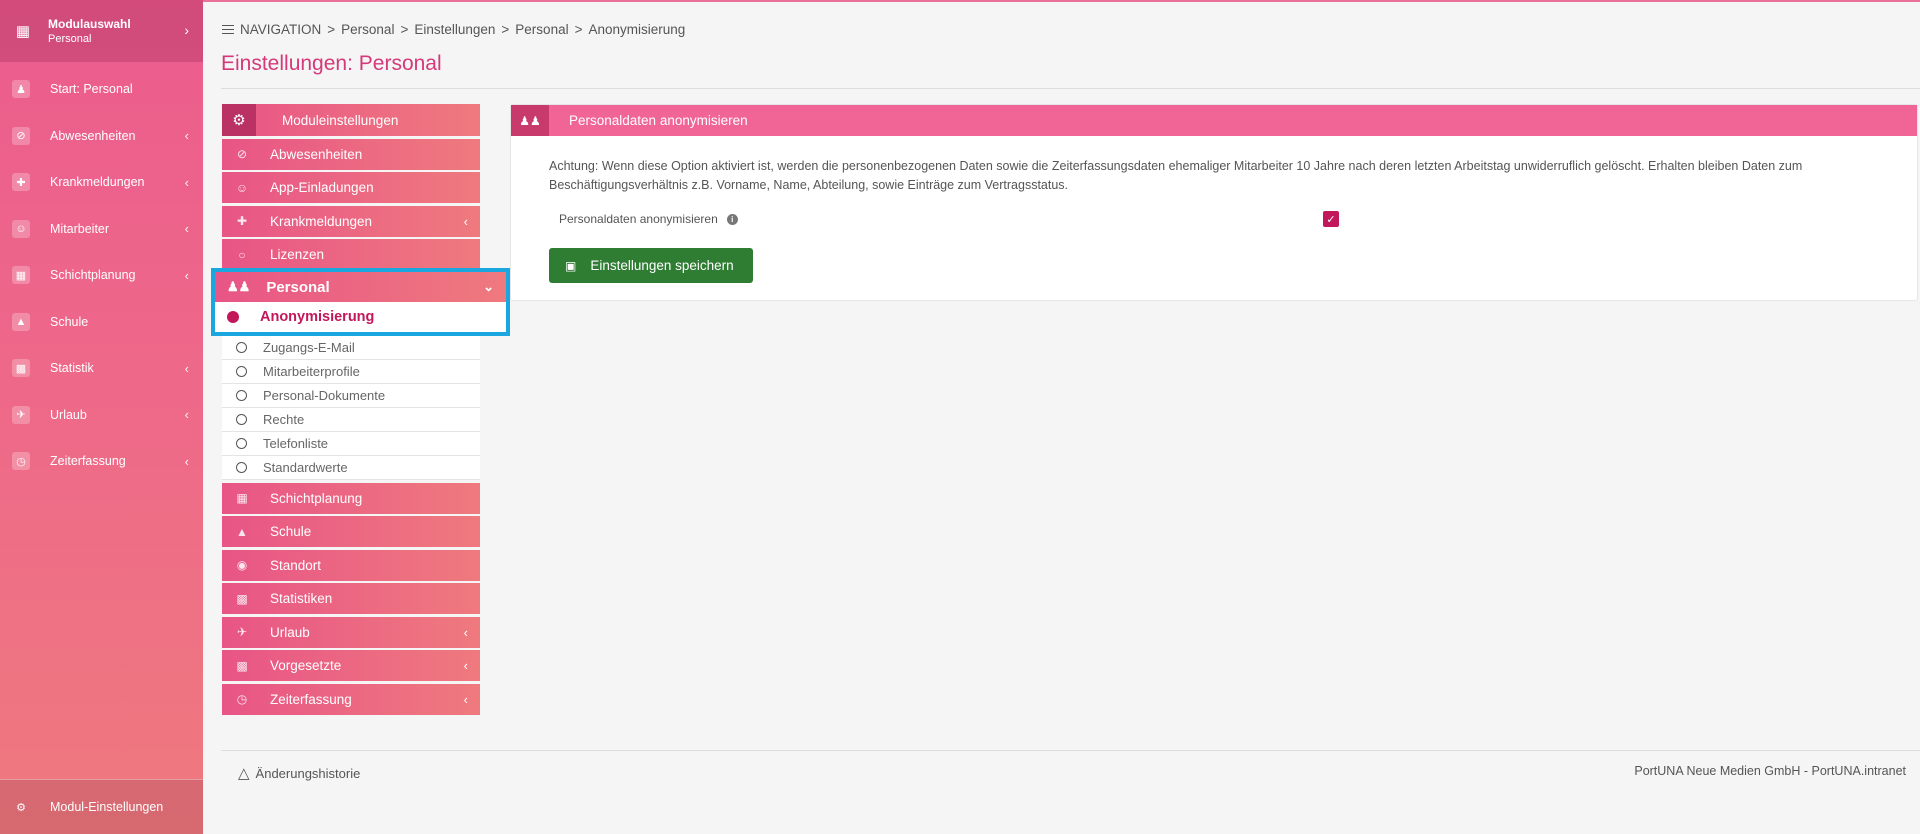  What do you see at coordinates (101, 368) in the screenshot?
I see `sidebar-item-statistik: ▩ Statistik ‹` at bounding box center [101, 368].